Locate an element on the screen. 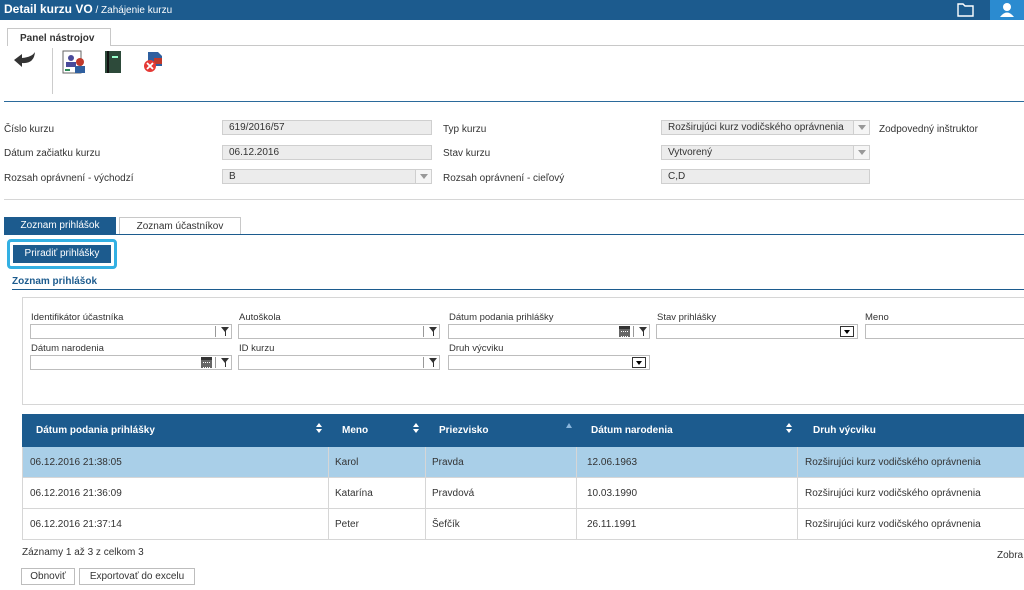 This screenshot has height=590, width=1024. cell-datum-podania: 06.12.2016 21:36:09 is located at coordinates (76, 493).